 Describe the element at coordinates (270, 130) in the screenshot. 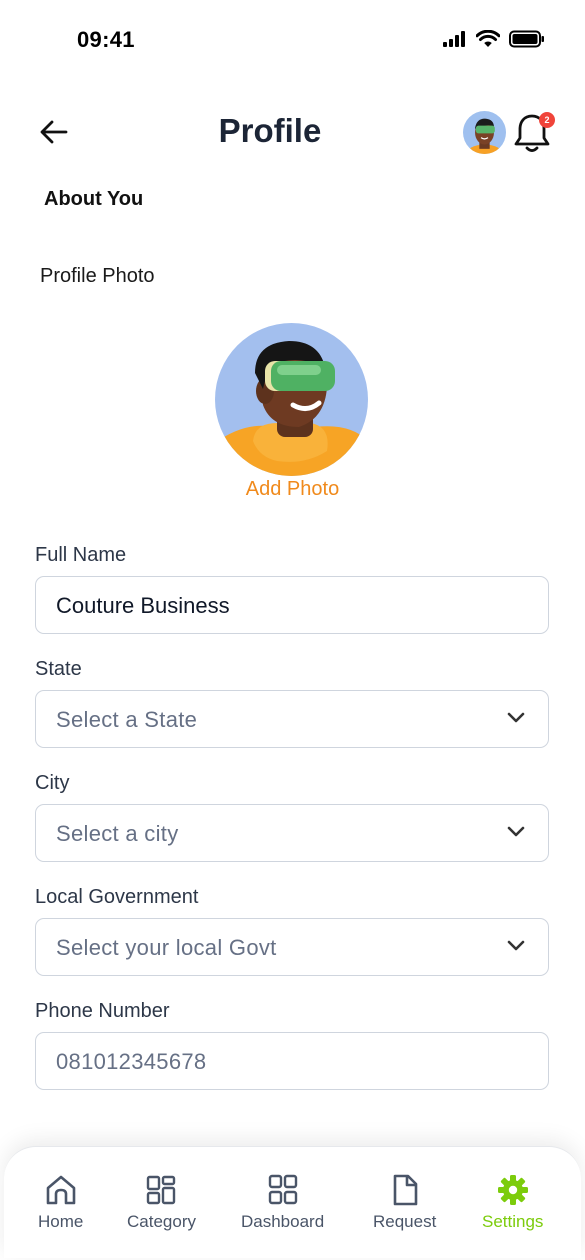

I see `page-title: Profile` at that location.